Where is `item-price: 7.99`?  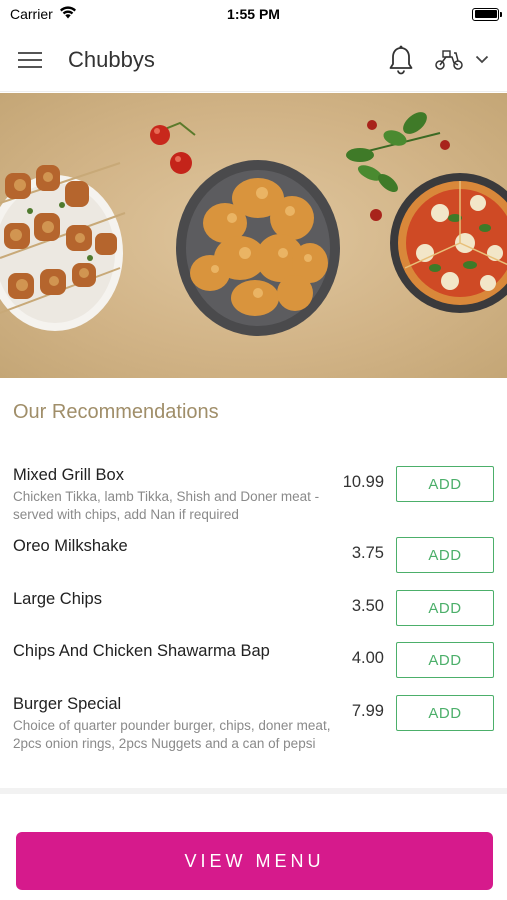
item-price: 7.99 is located at coordinates (367, 711).